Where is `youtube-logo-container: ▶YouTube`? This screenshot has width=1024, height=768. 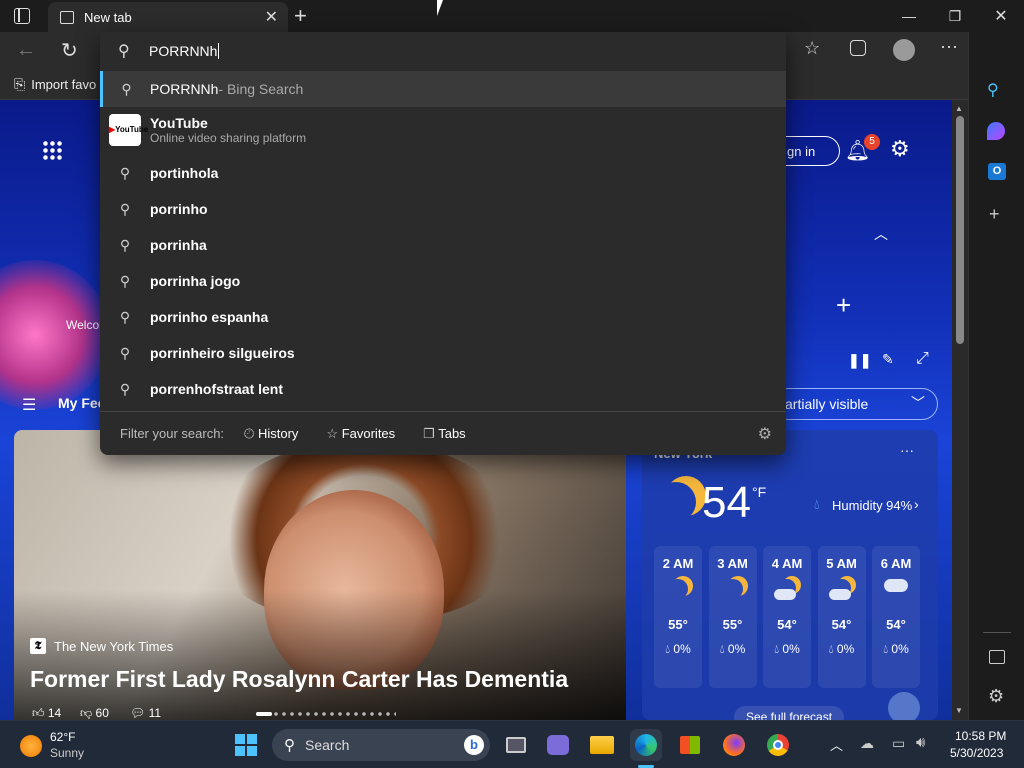 youtube-logo-container: ▶YouTube is located at coordinates (125, 130).